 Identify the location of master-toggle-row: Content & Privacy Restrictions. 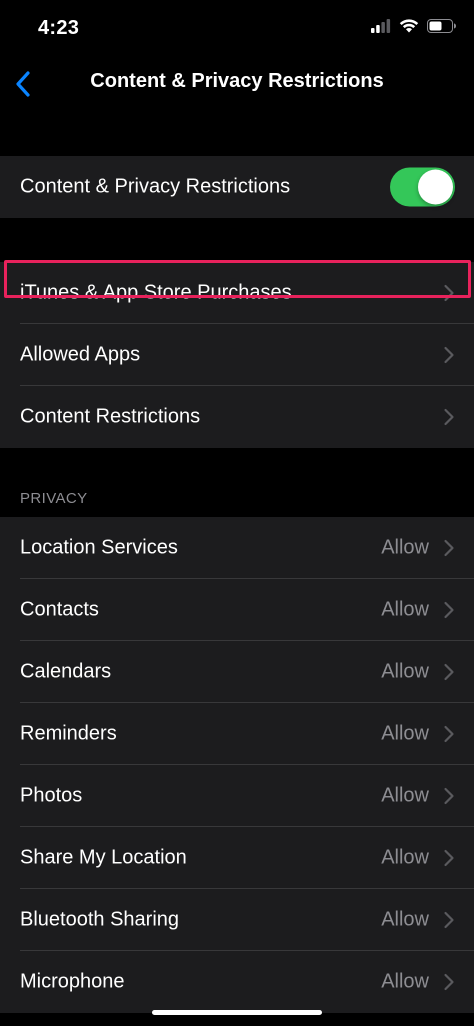
(237, 187).